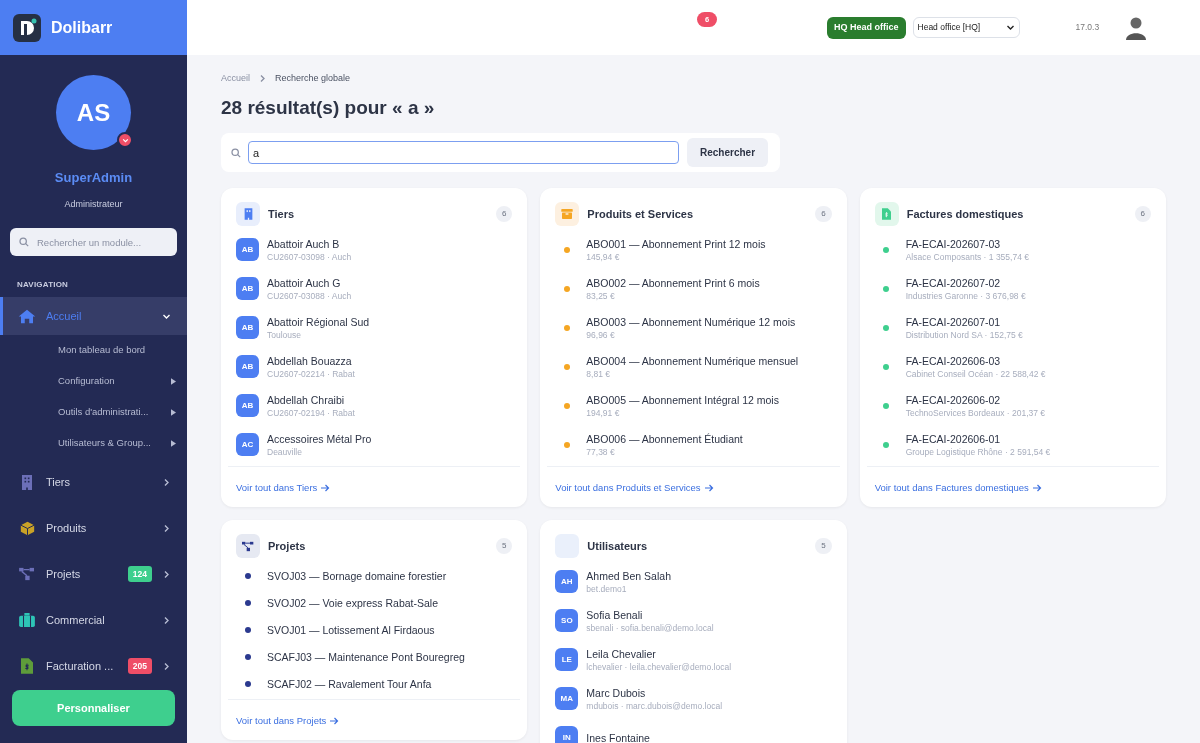 Image resolution: width=1200 pixels, height=743 pixels. Describe the element at coordinates (628, 575) in the screenshot. I see `result-title: Ahmed Ben Salah` at that location.